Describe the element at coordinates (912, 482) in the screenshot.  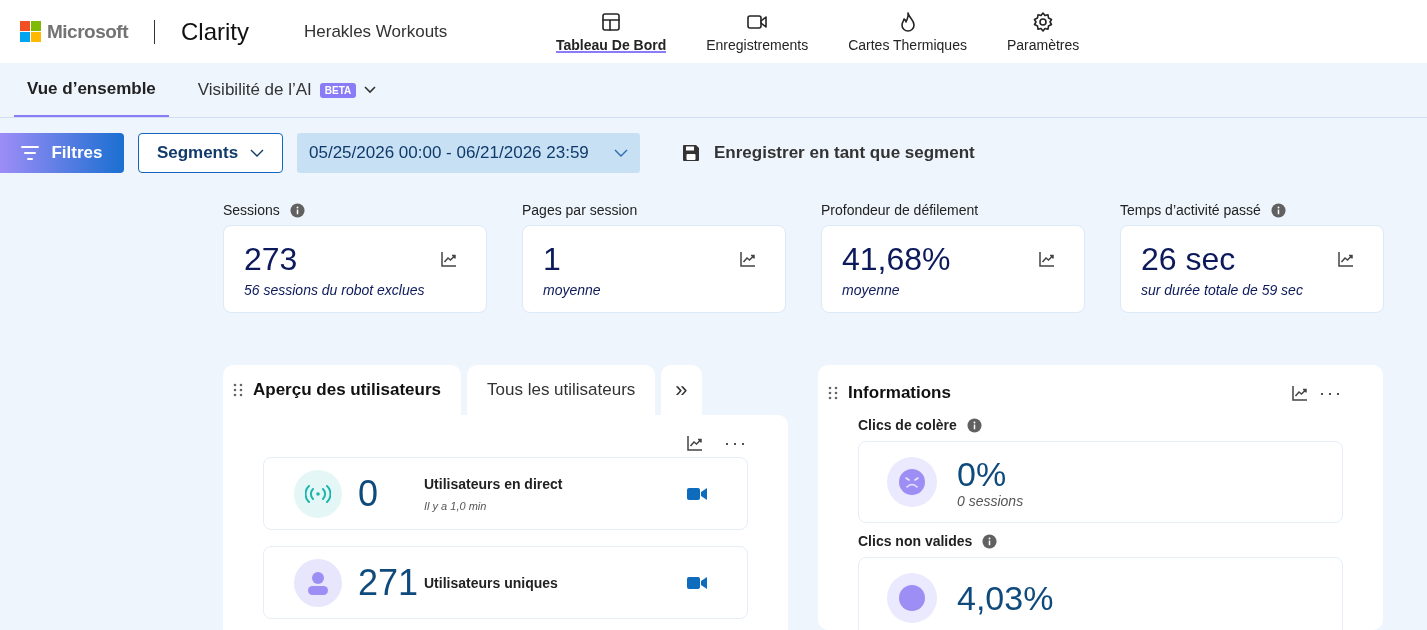
I see `angry-face-icon` at that location.